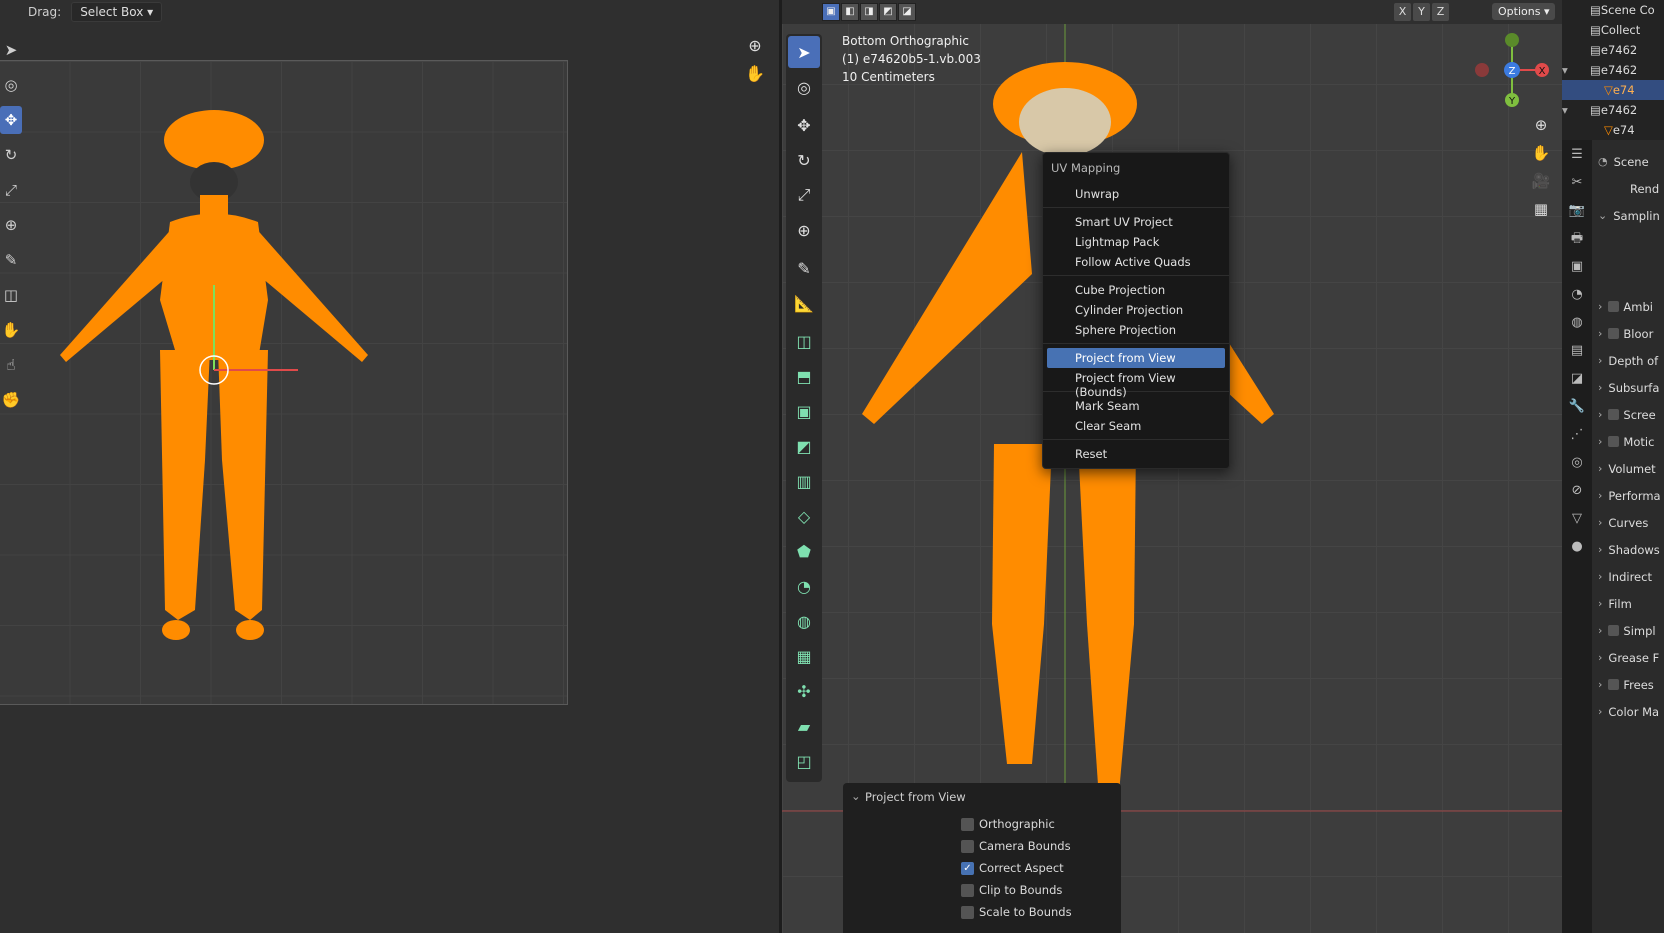  Describe the element at coordinates (804, 761) in the screenshot. I see `rip-region-icon: ◰` at that location.